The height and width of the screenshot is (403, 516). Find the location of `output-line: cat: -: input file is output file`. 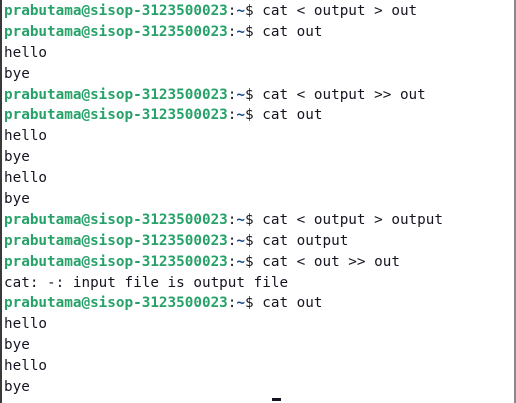

output-line: cat: -: input file is output file is located at coordinates (146, 282).